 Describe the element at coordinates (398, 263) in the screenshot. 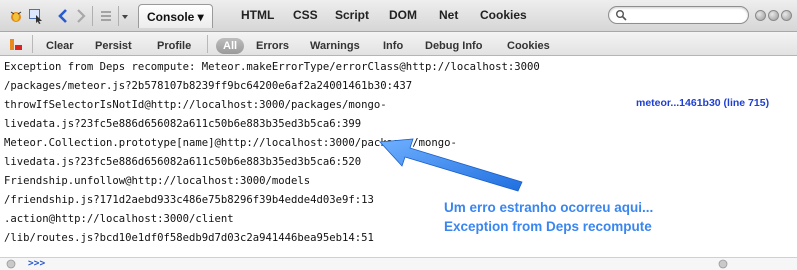

I see `command-line-bar: >>>` at that location.